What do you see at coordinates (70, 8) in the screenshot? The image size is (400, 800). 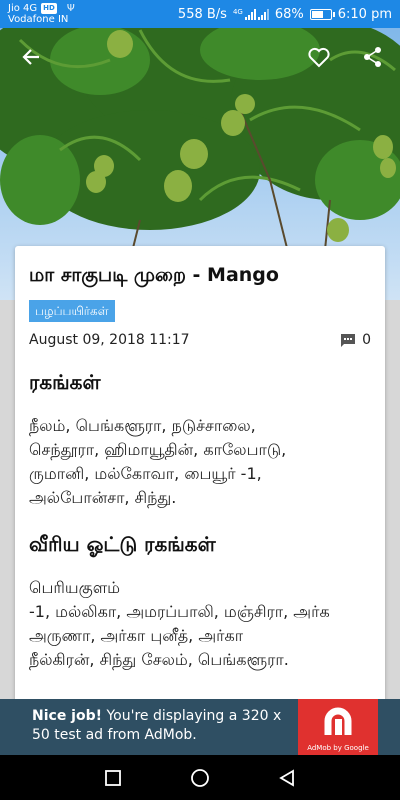 I see `usb-icon: Ψ` at bounding box center [70, 8].